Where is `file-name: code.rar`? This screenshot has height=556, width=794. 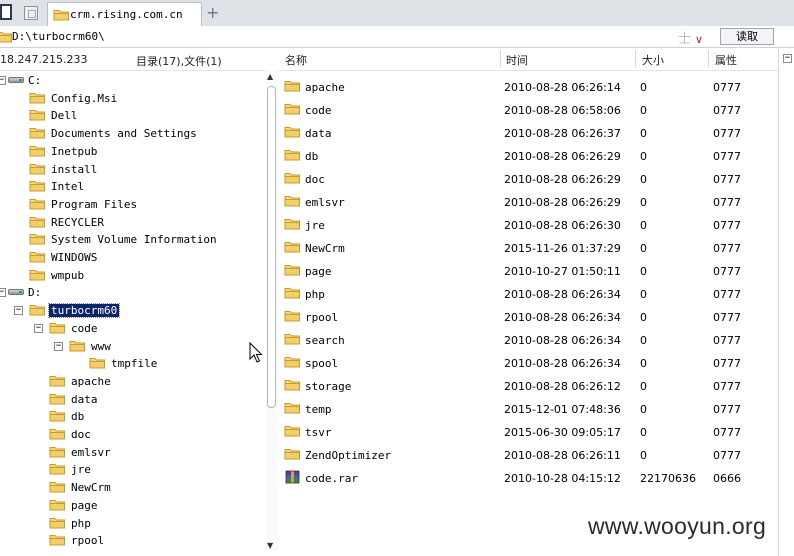 file-name: code.rar is located at coordinates (331, 478).